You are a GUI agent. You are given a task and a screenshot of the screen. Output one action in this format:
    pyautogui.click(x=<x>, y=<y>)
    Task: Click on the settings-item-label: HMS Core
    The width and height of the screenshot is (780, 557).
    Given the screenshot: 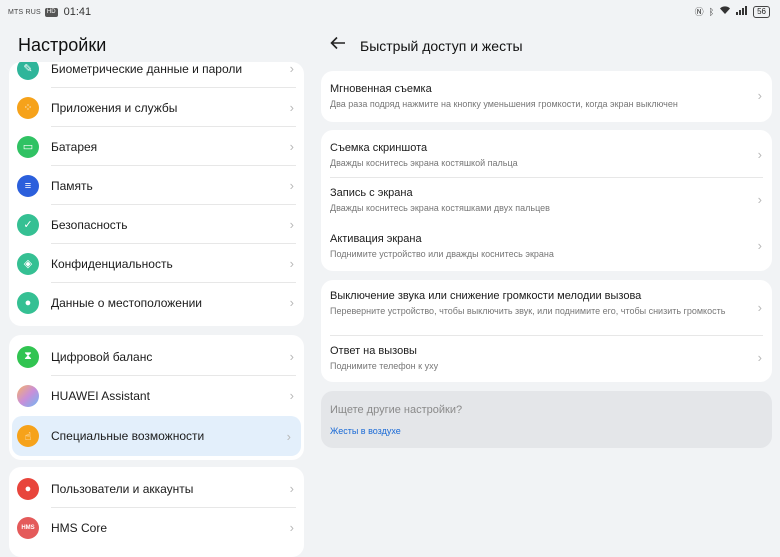 What is the action you would take?
    pyautogui.click(x=79, y=527)
    